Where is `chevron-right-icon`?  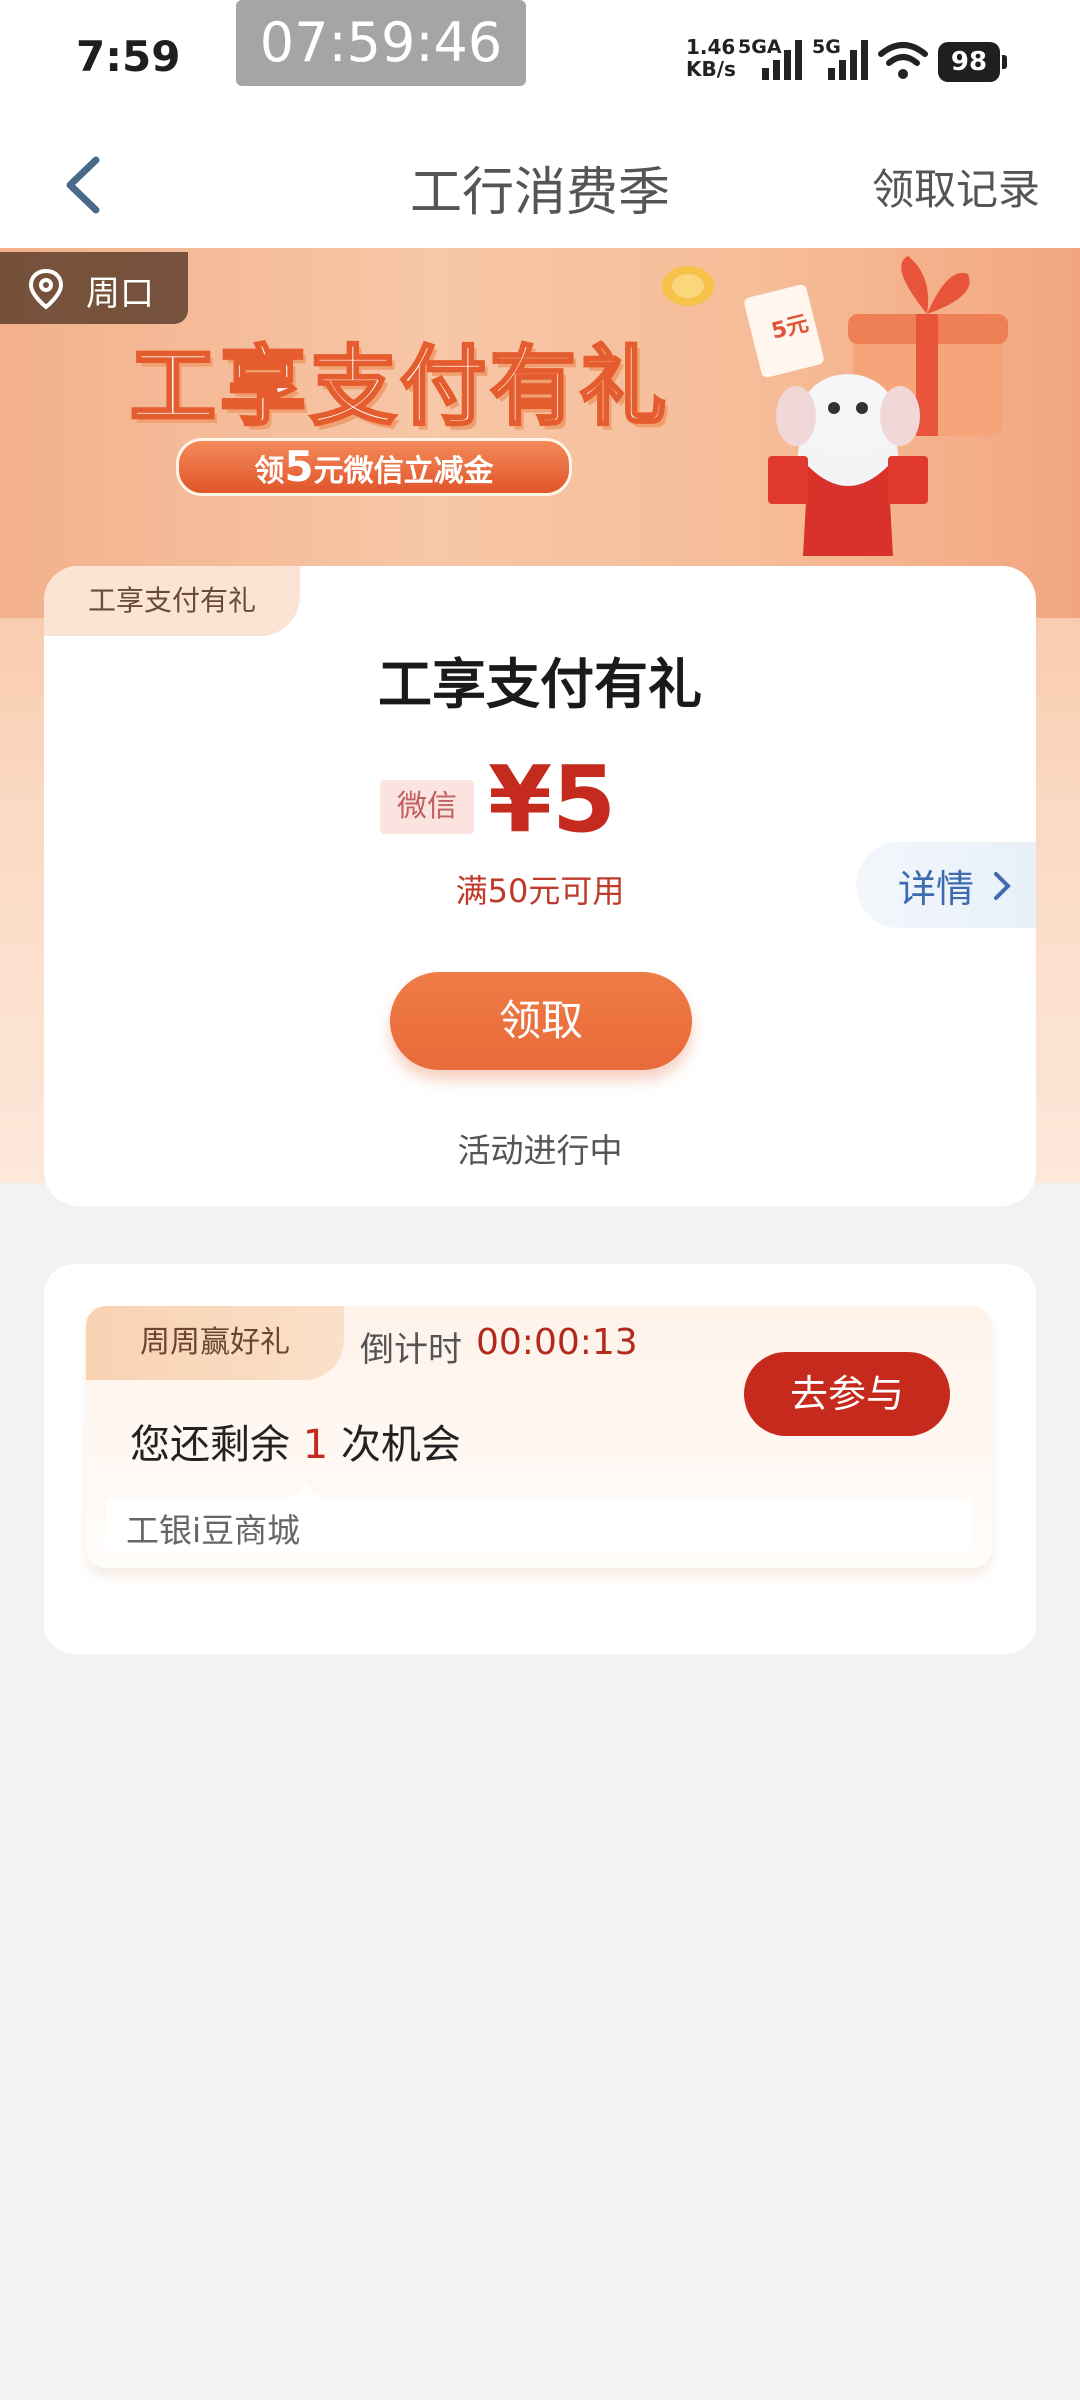
chevron-right-icon is located at coordinates (1002, 886).